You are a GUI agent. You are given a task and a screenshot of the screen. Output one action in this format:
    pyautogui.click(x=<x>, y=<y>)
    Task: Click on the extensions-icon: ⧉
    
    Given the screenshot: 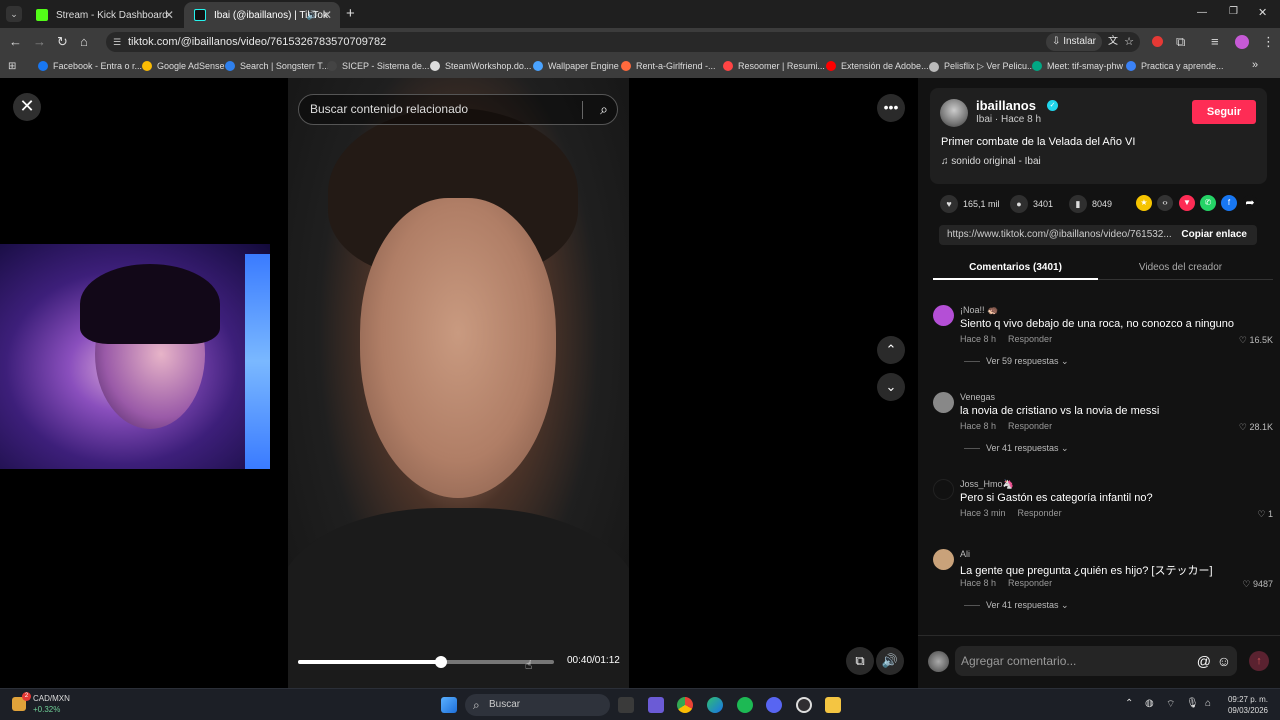 What is the action you would take?
    pyautogui.click(x=1180, y=42)
    